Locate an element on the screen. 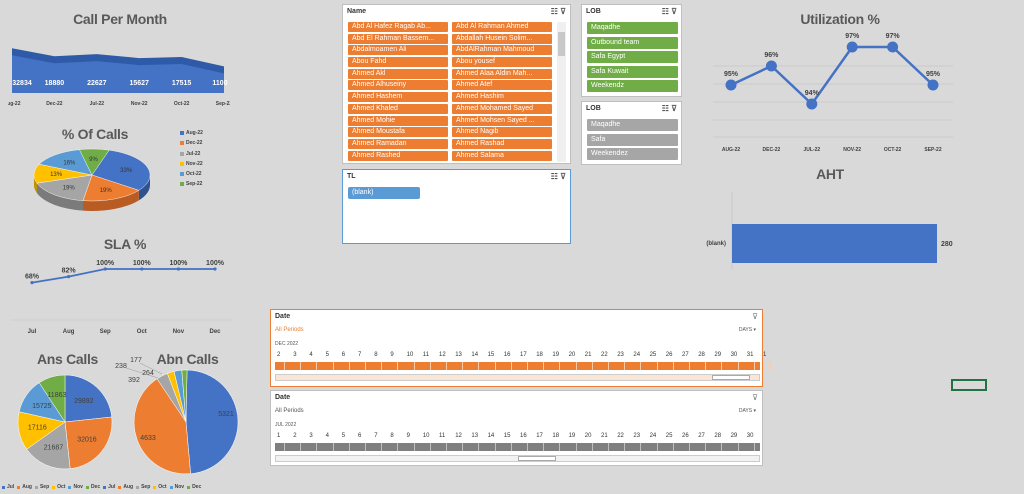 The width and height of the screenshot is (1024, 494). name-slicer-item: Ahmed Mohamed Sayed is located at coordinates (502, 108).